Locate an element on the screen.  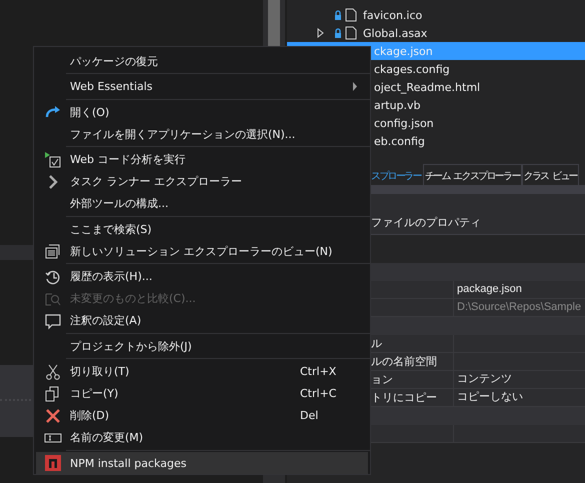
close-icon is located at coordinates (53, 415).